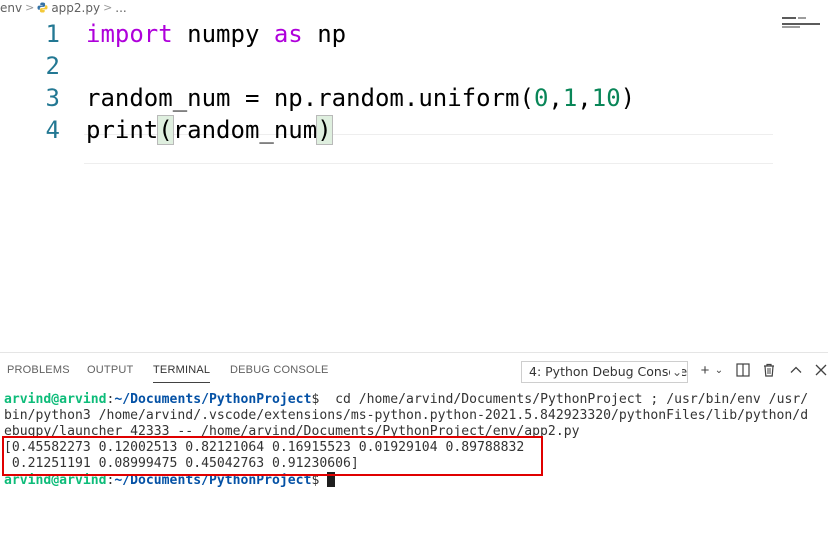  Describe the element at coordinates (245, 130) in the screenshot. I see `code-token: random_num` at that location.